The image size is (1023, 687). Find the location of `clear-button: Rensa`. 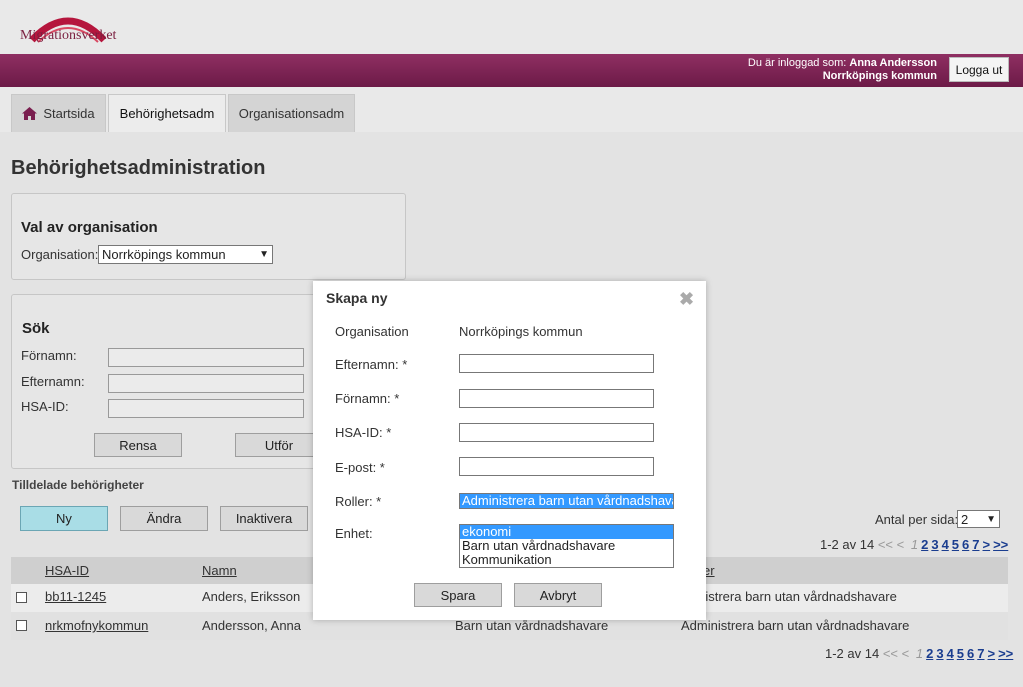

clear-button: Rensa is located at coordinates (138, 445).